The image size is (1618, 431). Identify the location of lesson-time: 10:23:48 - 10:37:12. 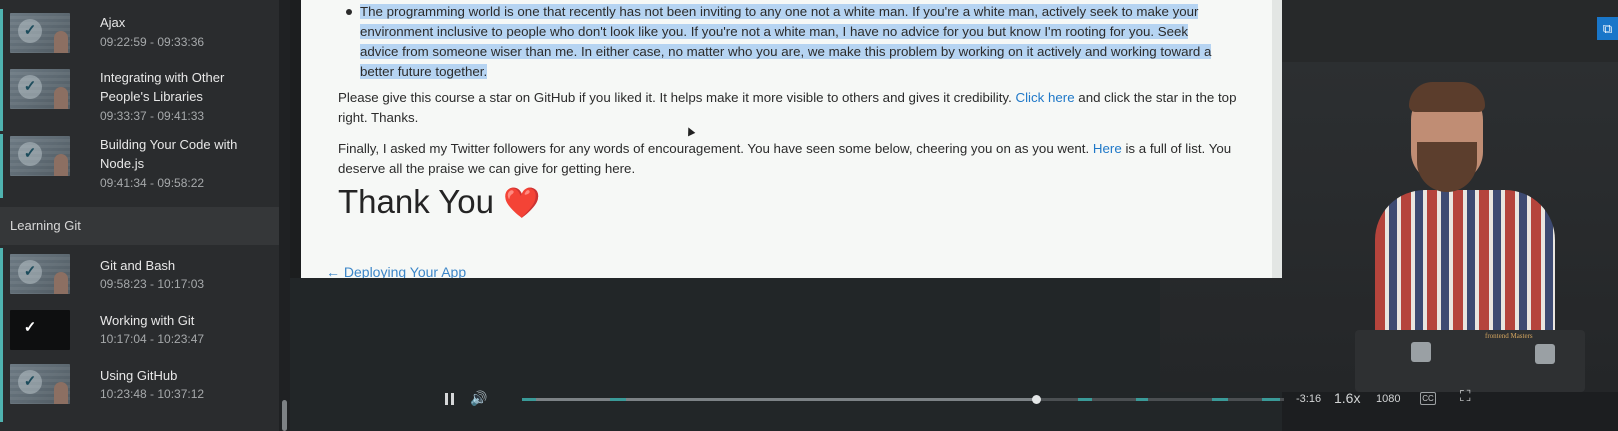
(152, 394).